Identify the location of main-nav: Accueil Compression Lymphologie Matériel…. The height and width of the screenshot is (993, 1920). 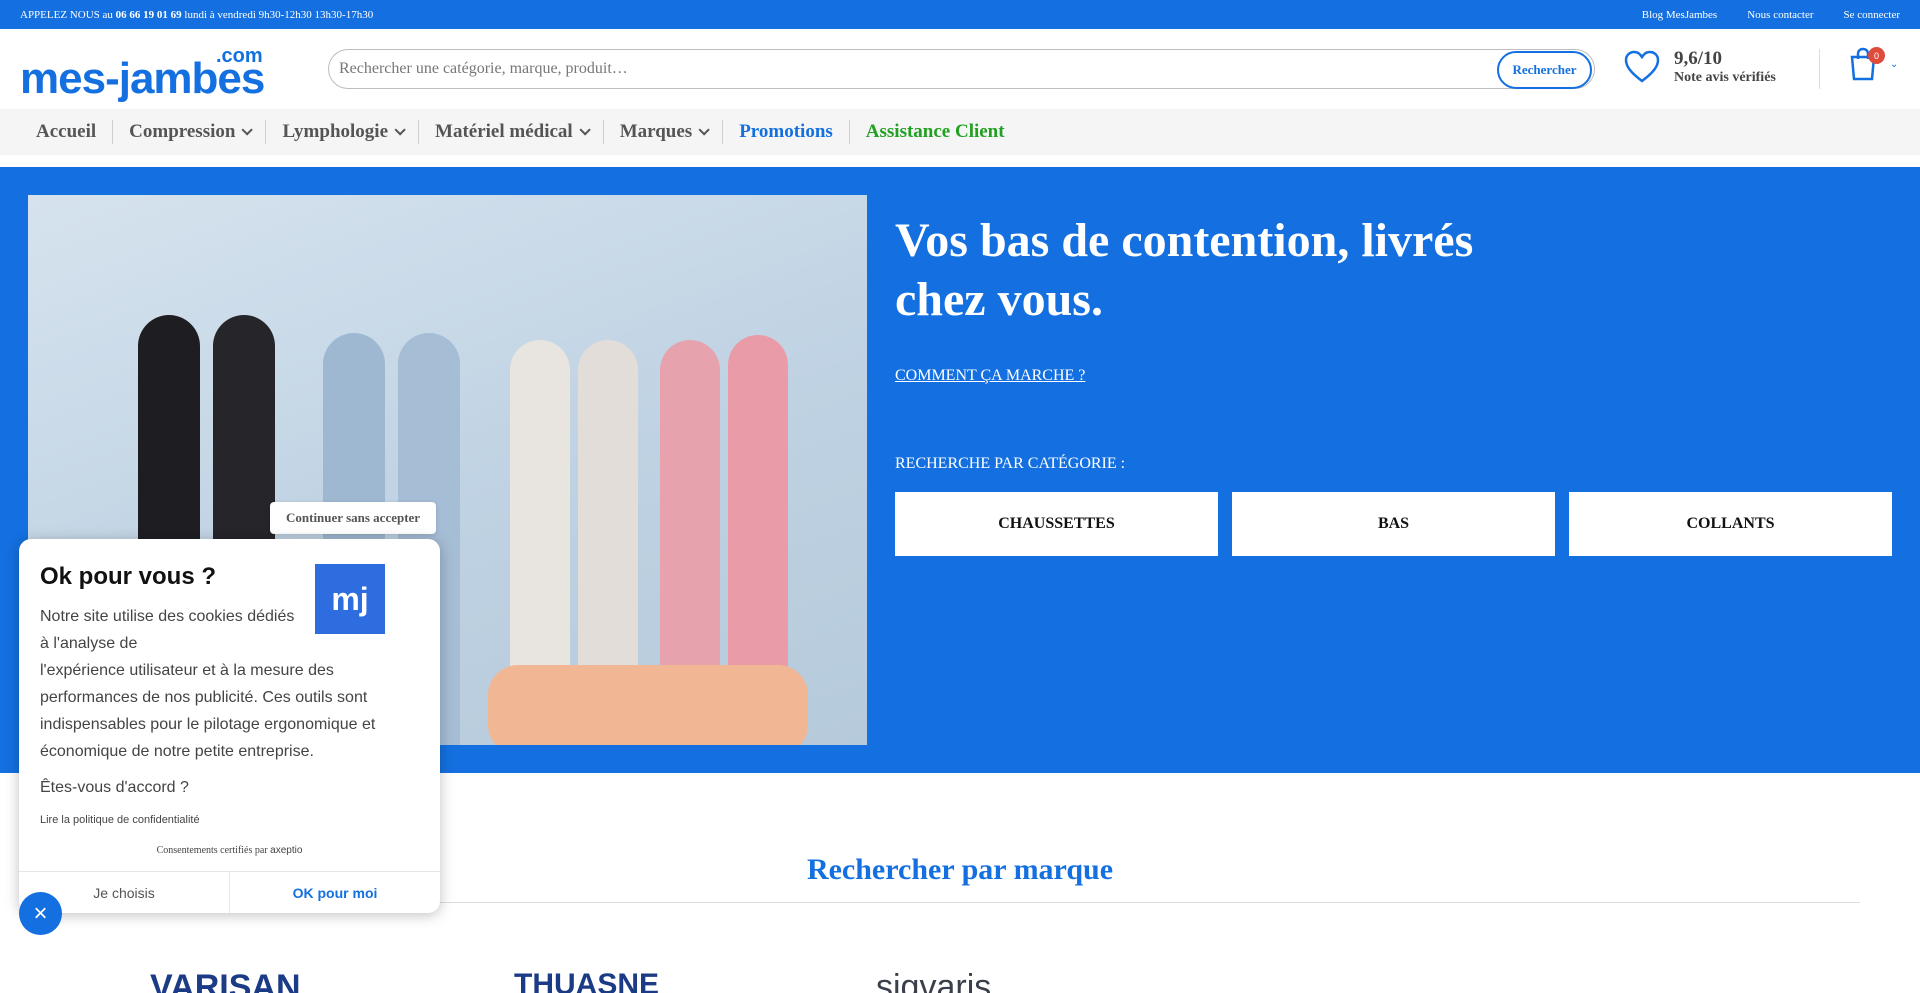
(960, 132).